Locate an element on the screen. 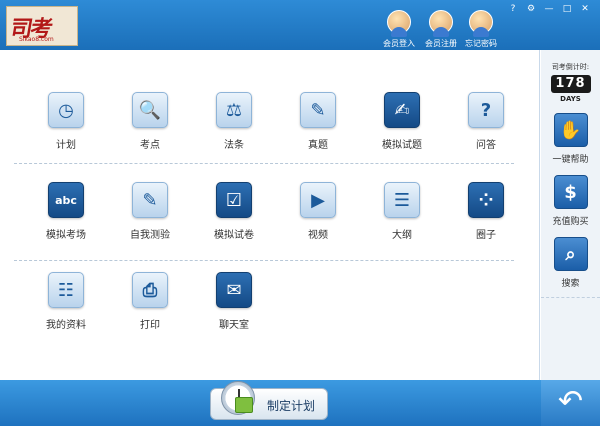 The width and height of the screenshot is (600, 426). feature-label: 法条 is located at coordinates (234, 145).